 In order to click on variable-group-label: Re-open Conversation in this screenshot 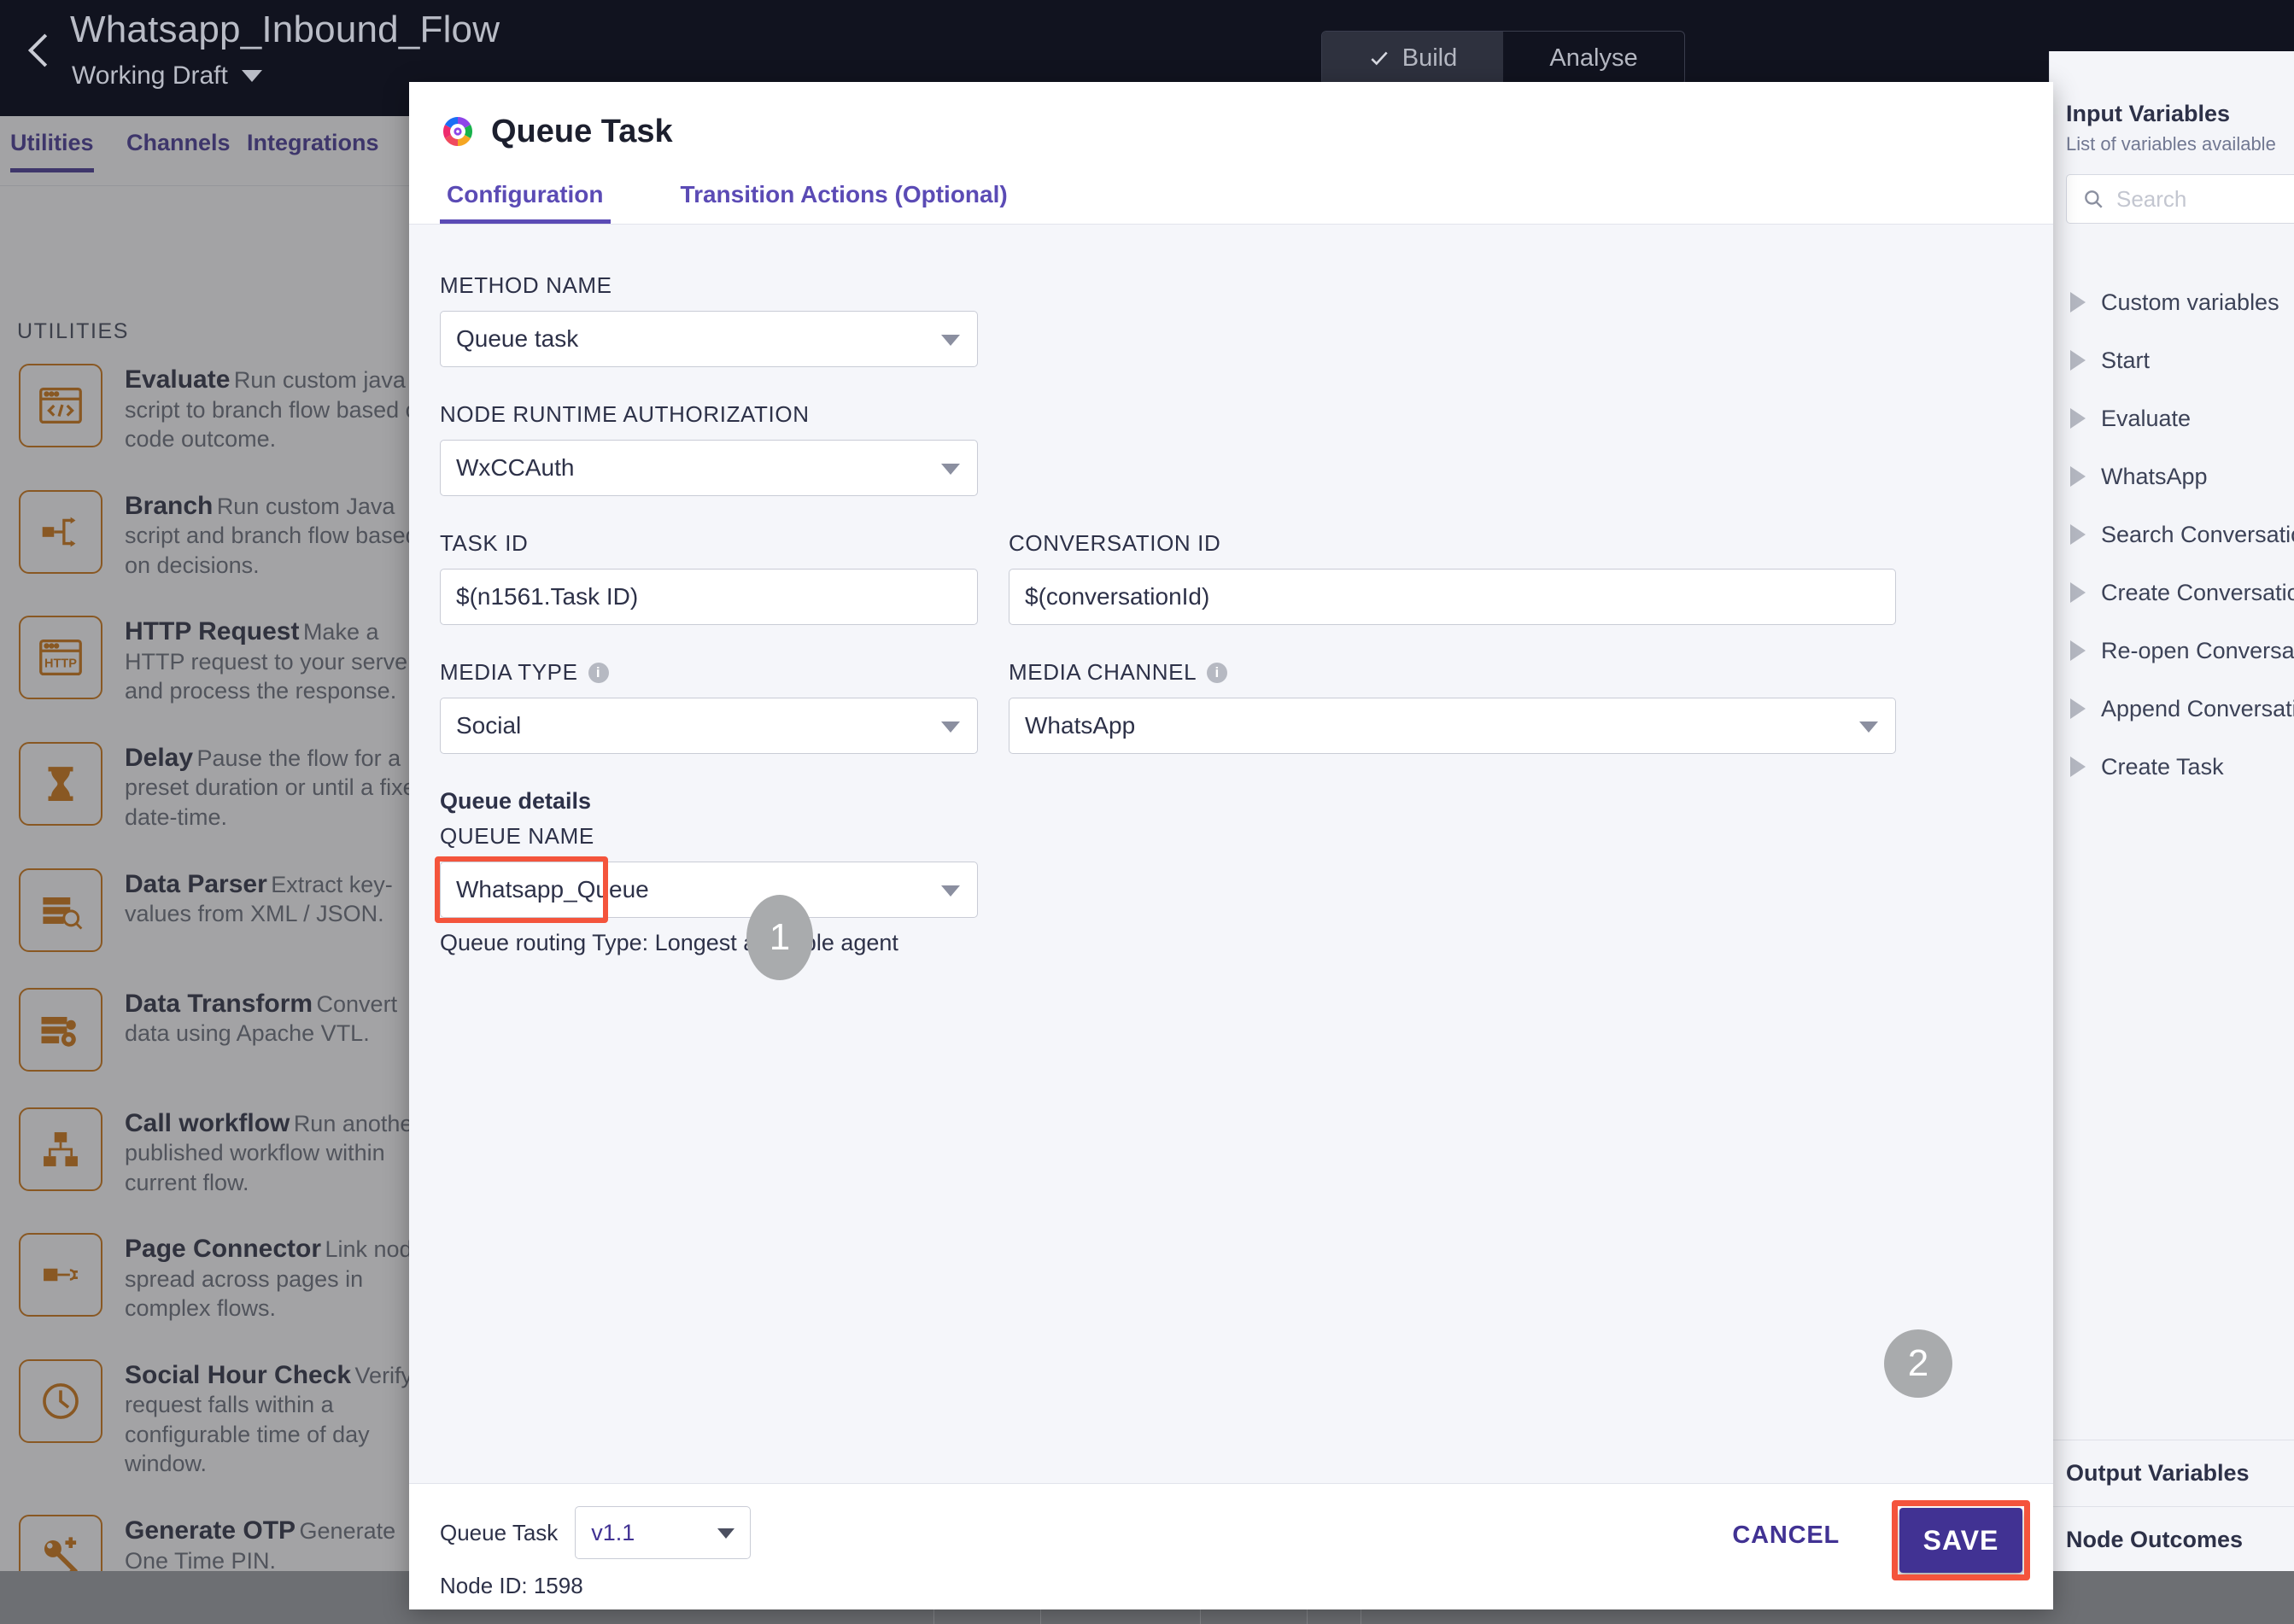, I will do `click(2197, 650)`.